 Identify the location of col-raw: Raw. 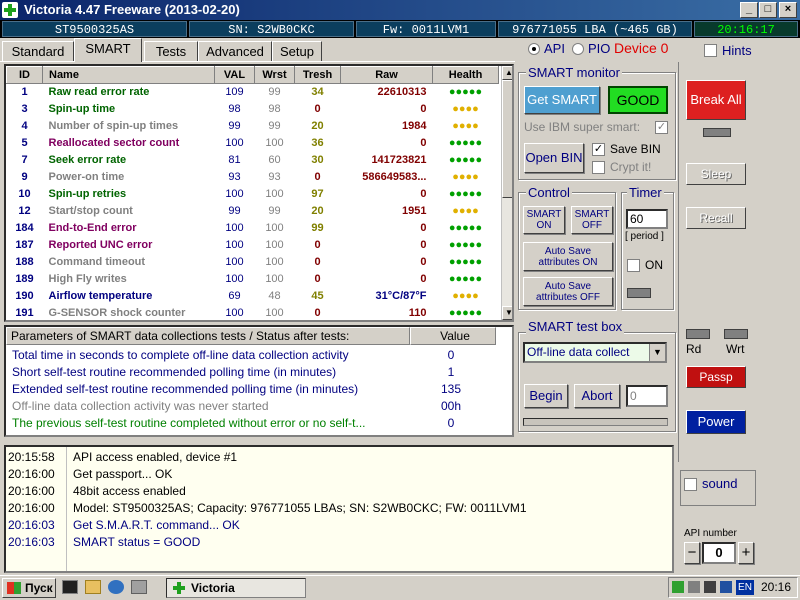
(386, 75).